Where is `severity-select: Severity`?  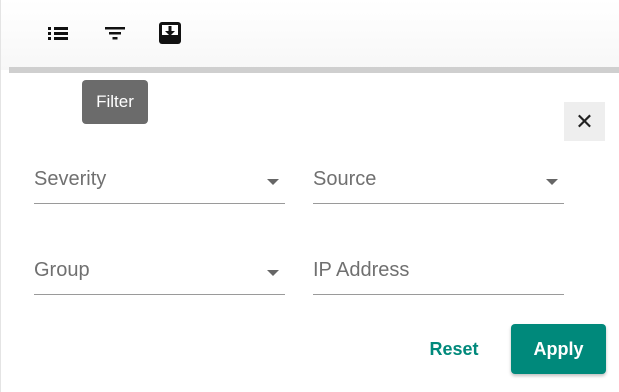
severity-select: Severity is located at coordinates (159, 184).